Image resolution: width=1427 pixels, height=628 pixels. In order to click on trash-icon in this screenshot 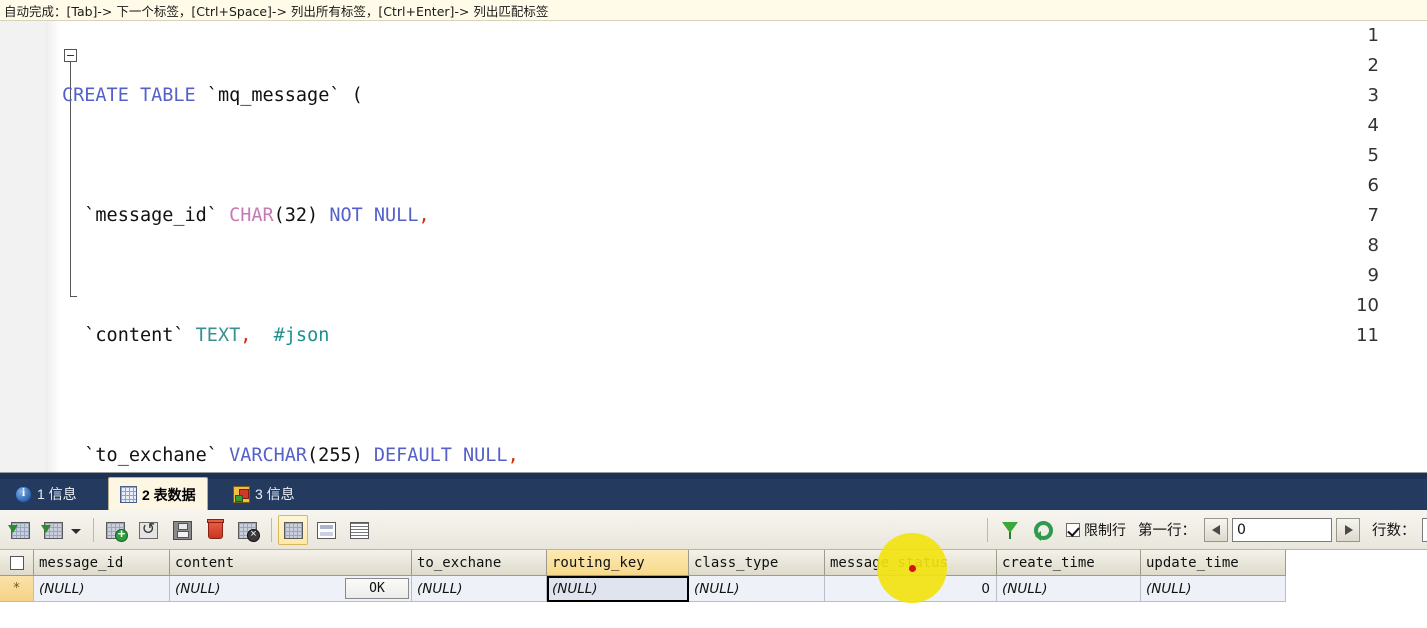, I will do `click(215, 528)`.